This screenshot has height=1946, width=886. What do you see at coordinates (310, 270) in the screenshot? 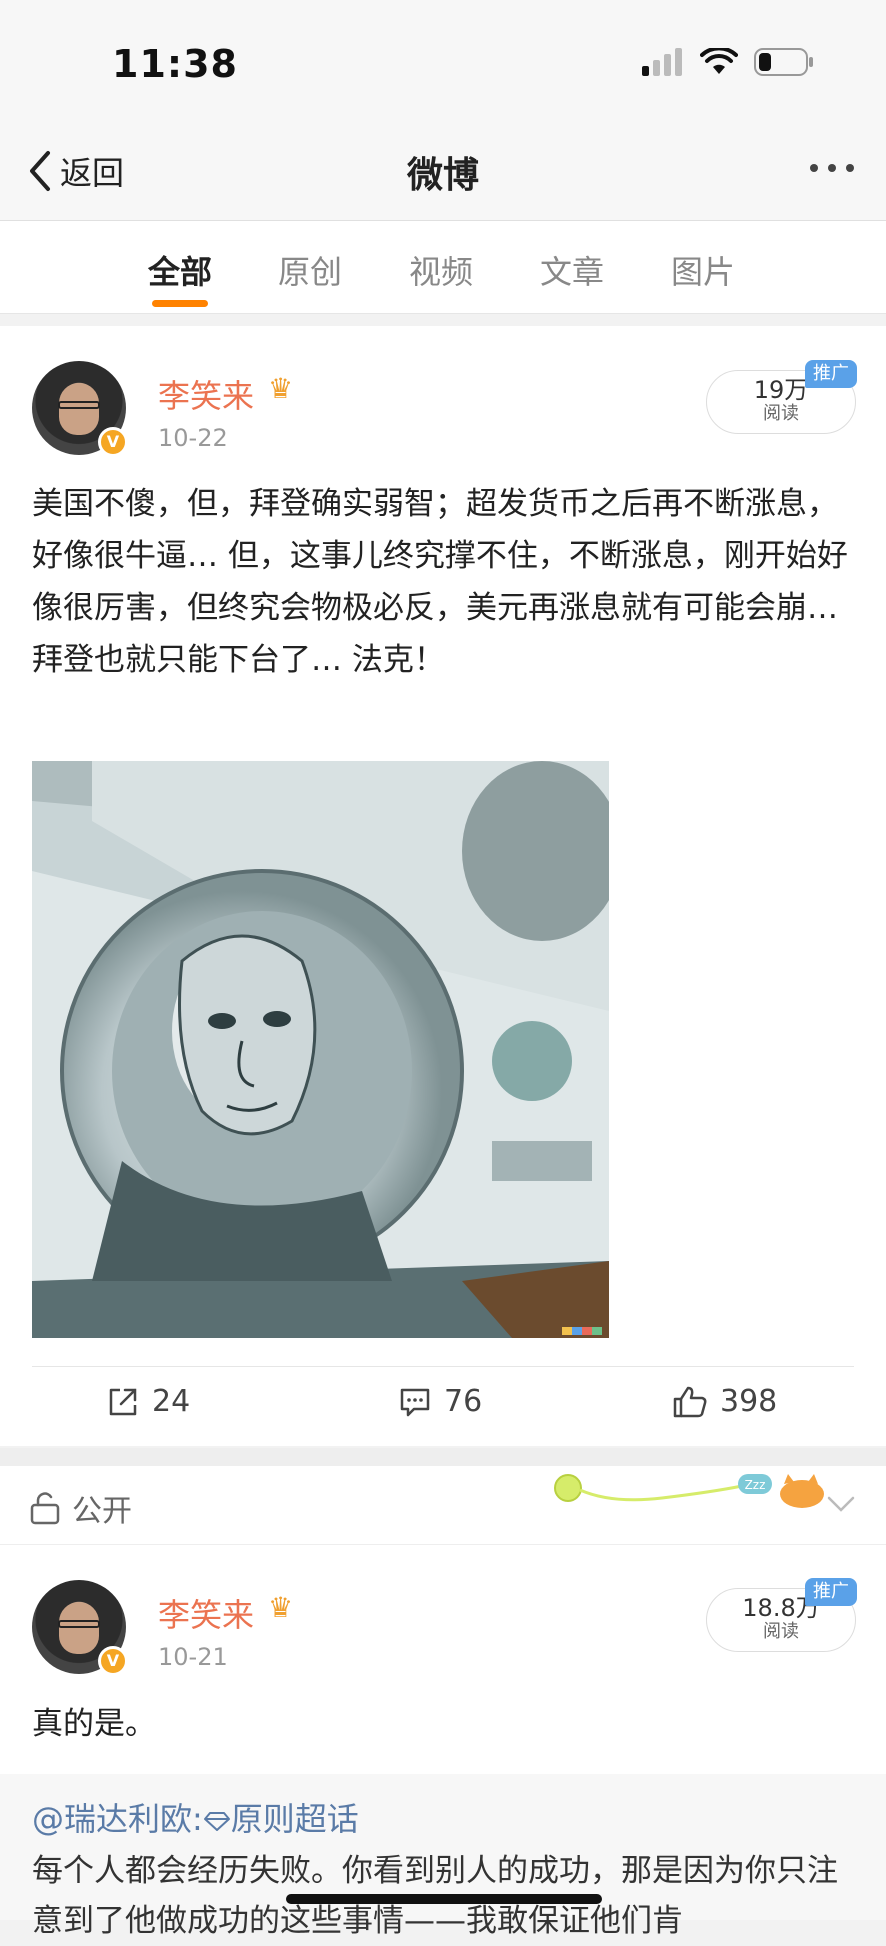
I see `tab-original: 原创` at bounding box center [310, 270].